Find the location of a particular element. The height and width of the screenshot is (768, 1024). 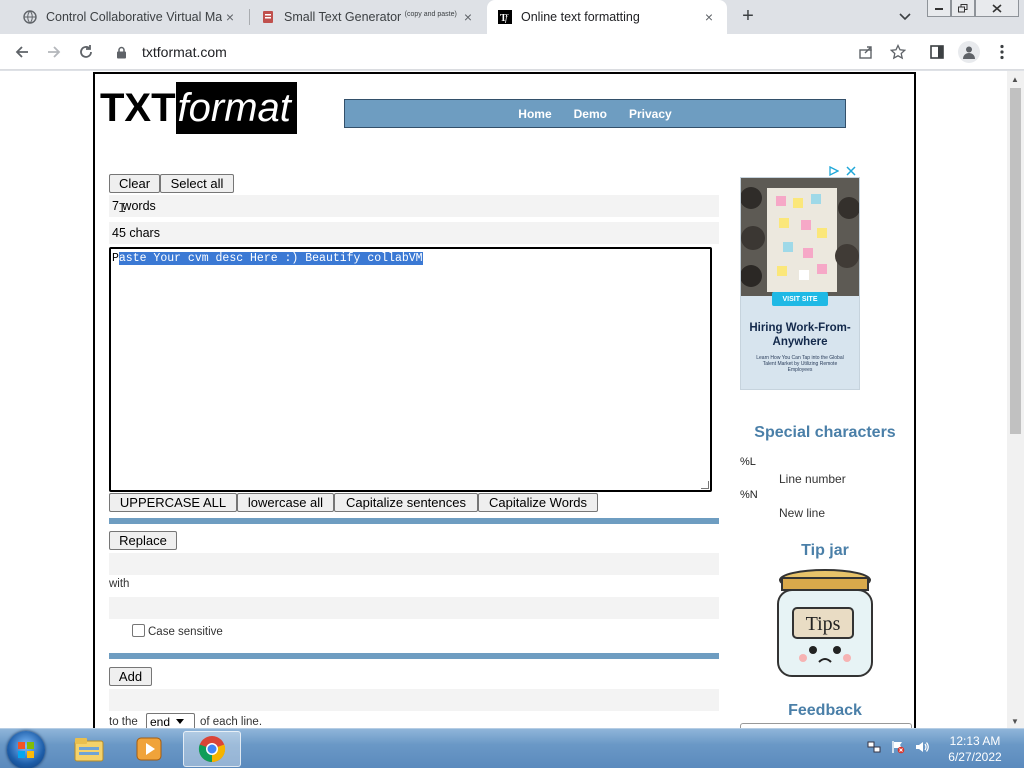

page-scrollbar: ▲ ▼ is located at coordinates (1015, 399).